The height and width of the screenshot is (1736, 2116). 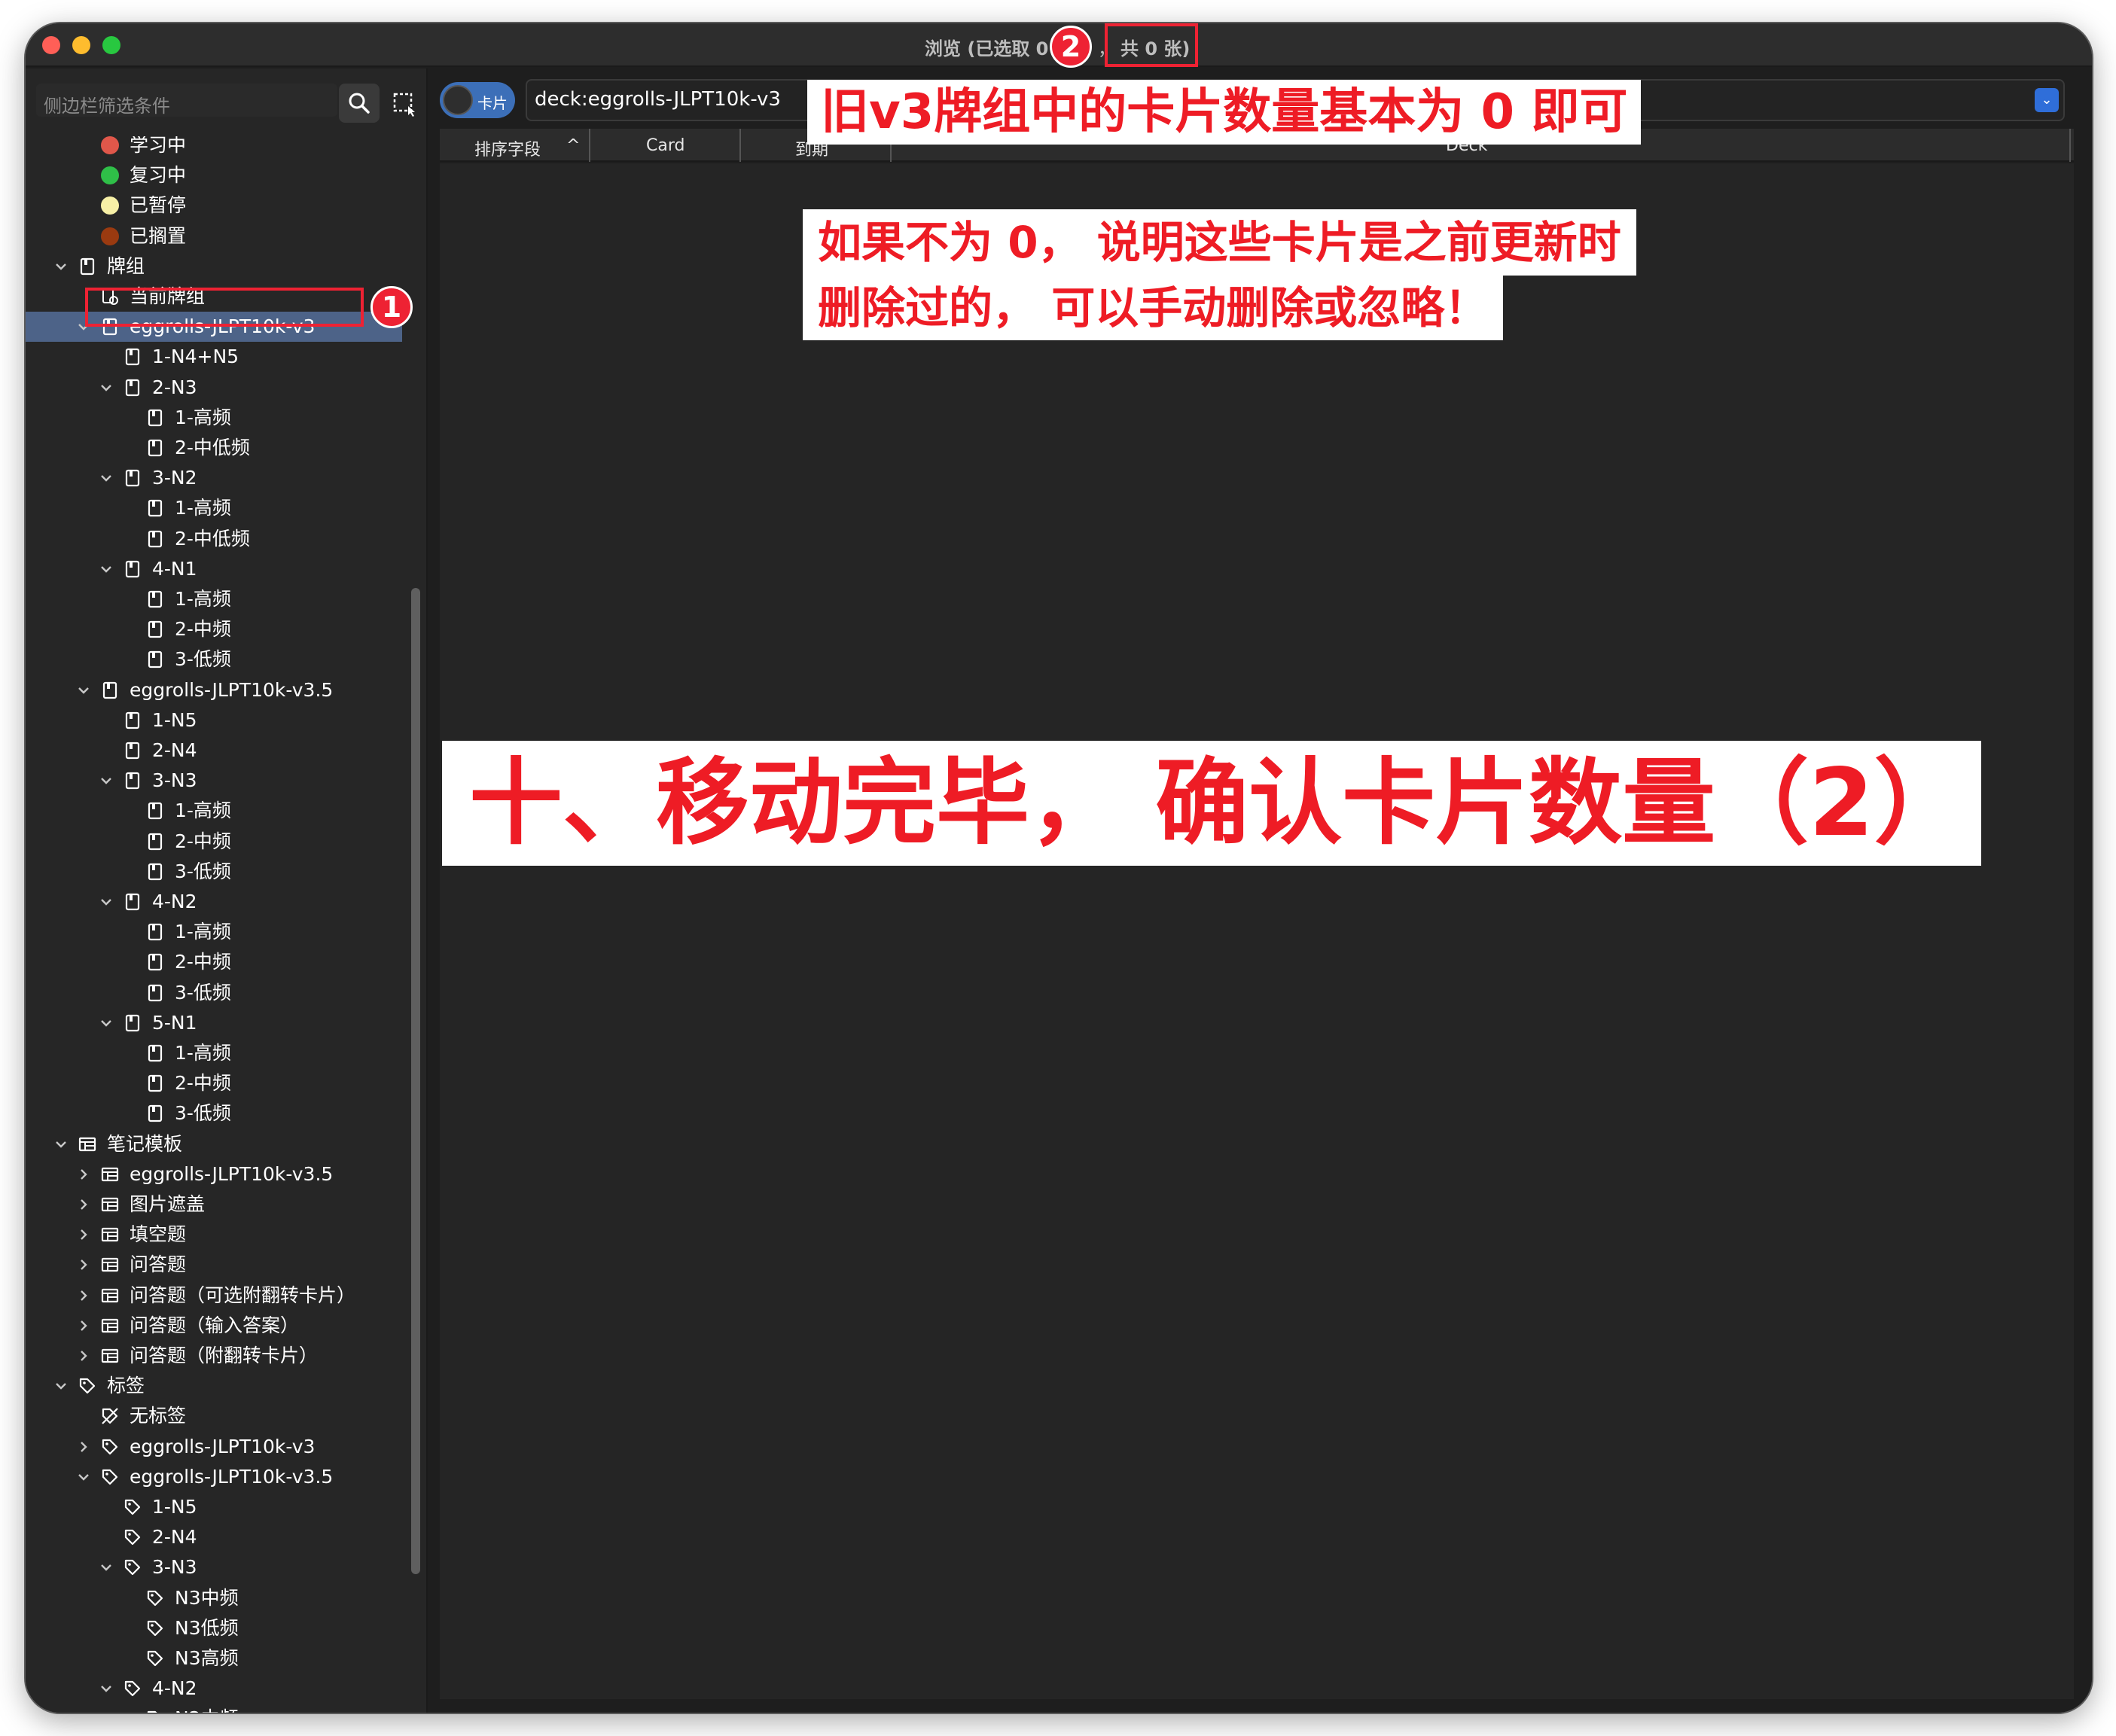 What do you see at coordinates (214, 1204) in the screenshot?
I see `sidebar-row: 图片遮盖` at bounding box center [214, 1204].